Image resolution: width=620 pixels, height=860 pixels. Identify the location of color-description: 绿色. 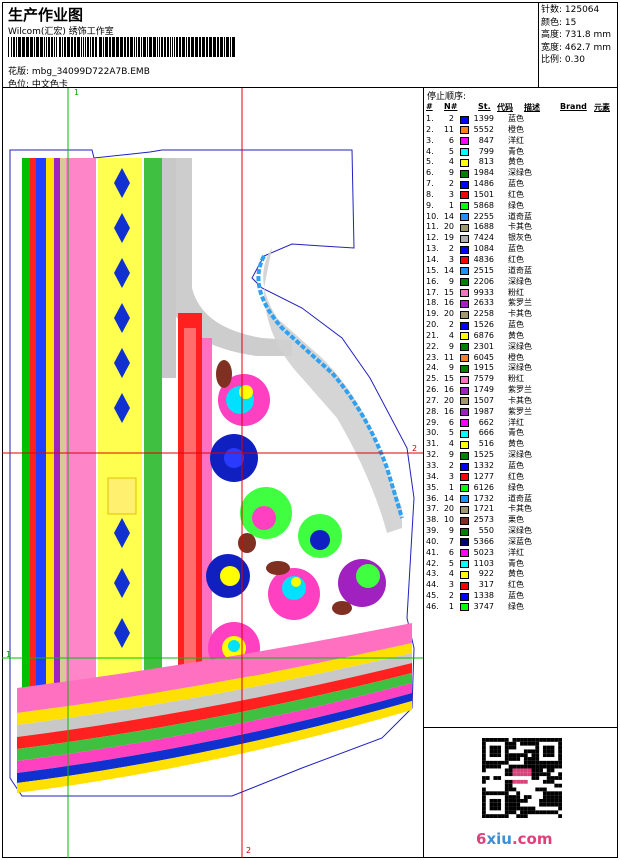
(516, 205).